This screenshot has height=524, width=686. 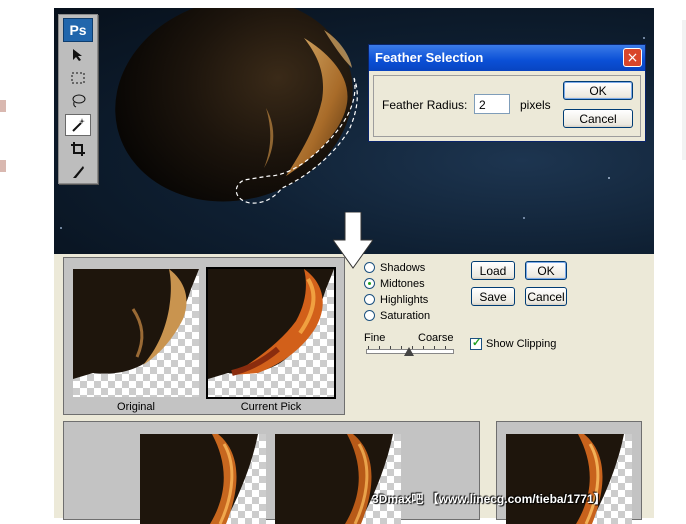 I want to click on variations-ok-button: OK, so click(x=546, y=270).